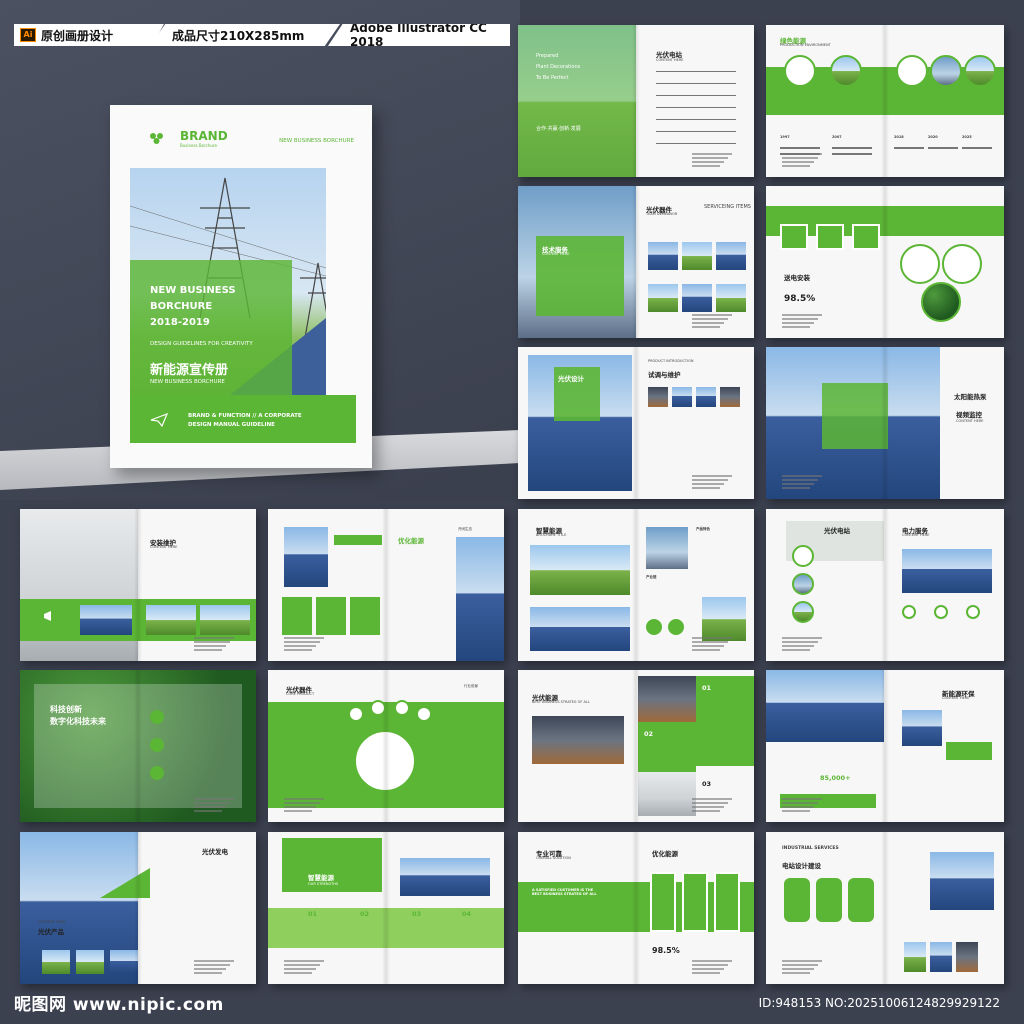  I want to click on spread-2-year: 2018, so click(899, 137).